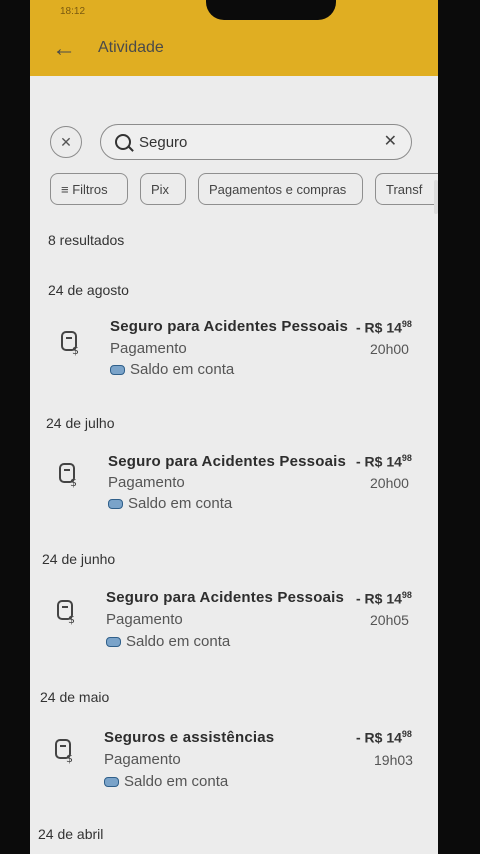 This screenshot has height=854, width=480. I want to click on date-header: 24 de julho, so click(80, 423).